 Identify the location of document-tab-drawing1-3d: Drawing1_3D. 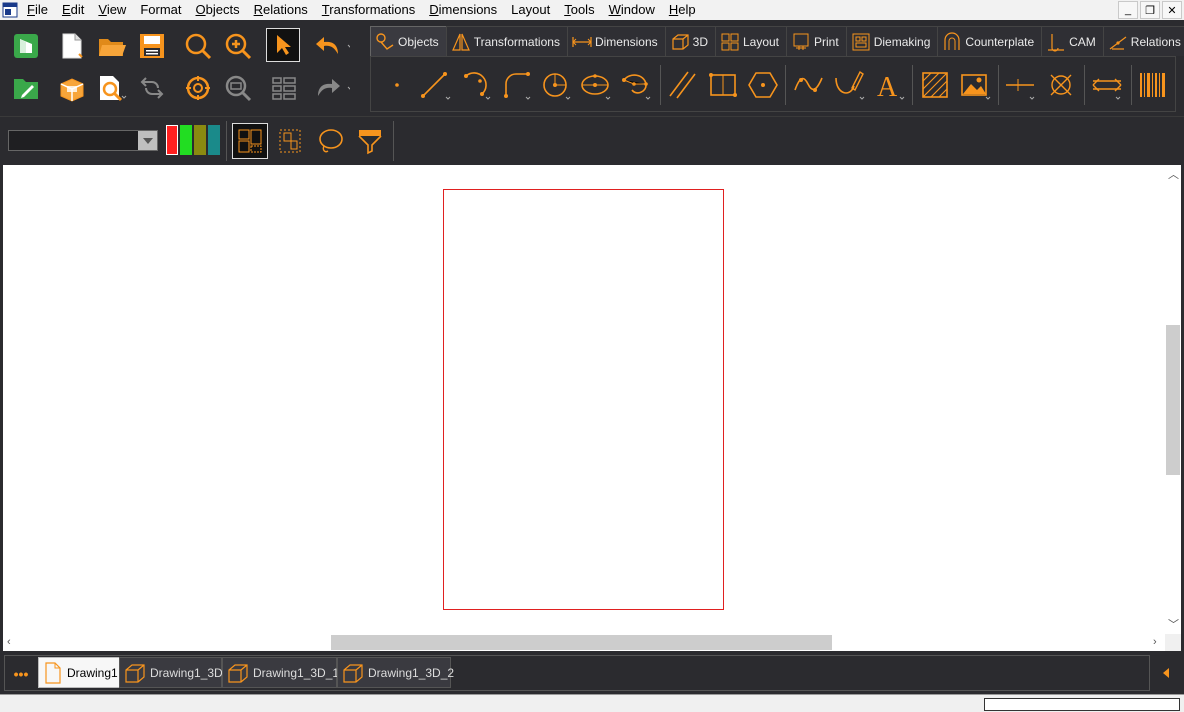
(171, 672).